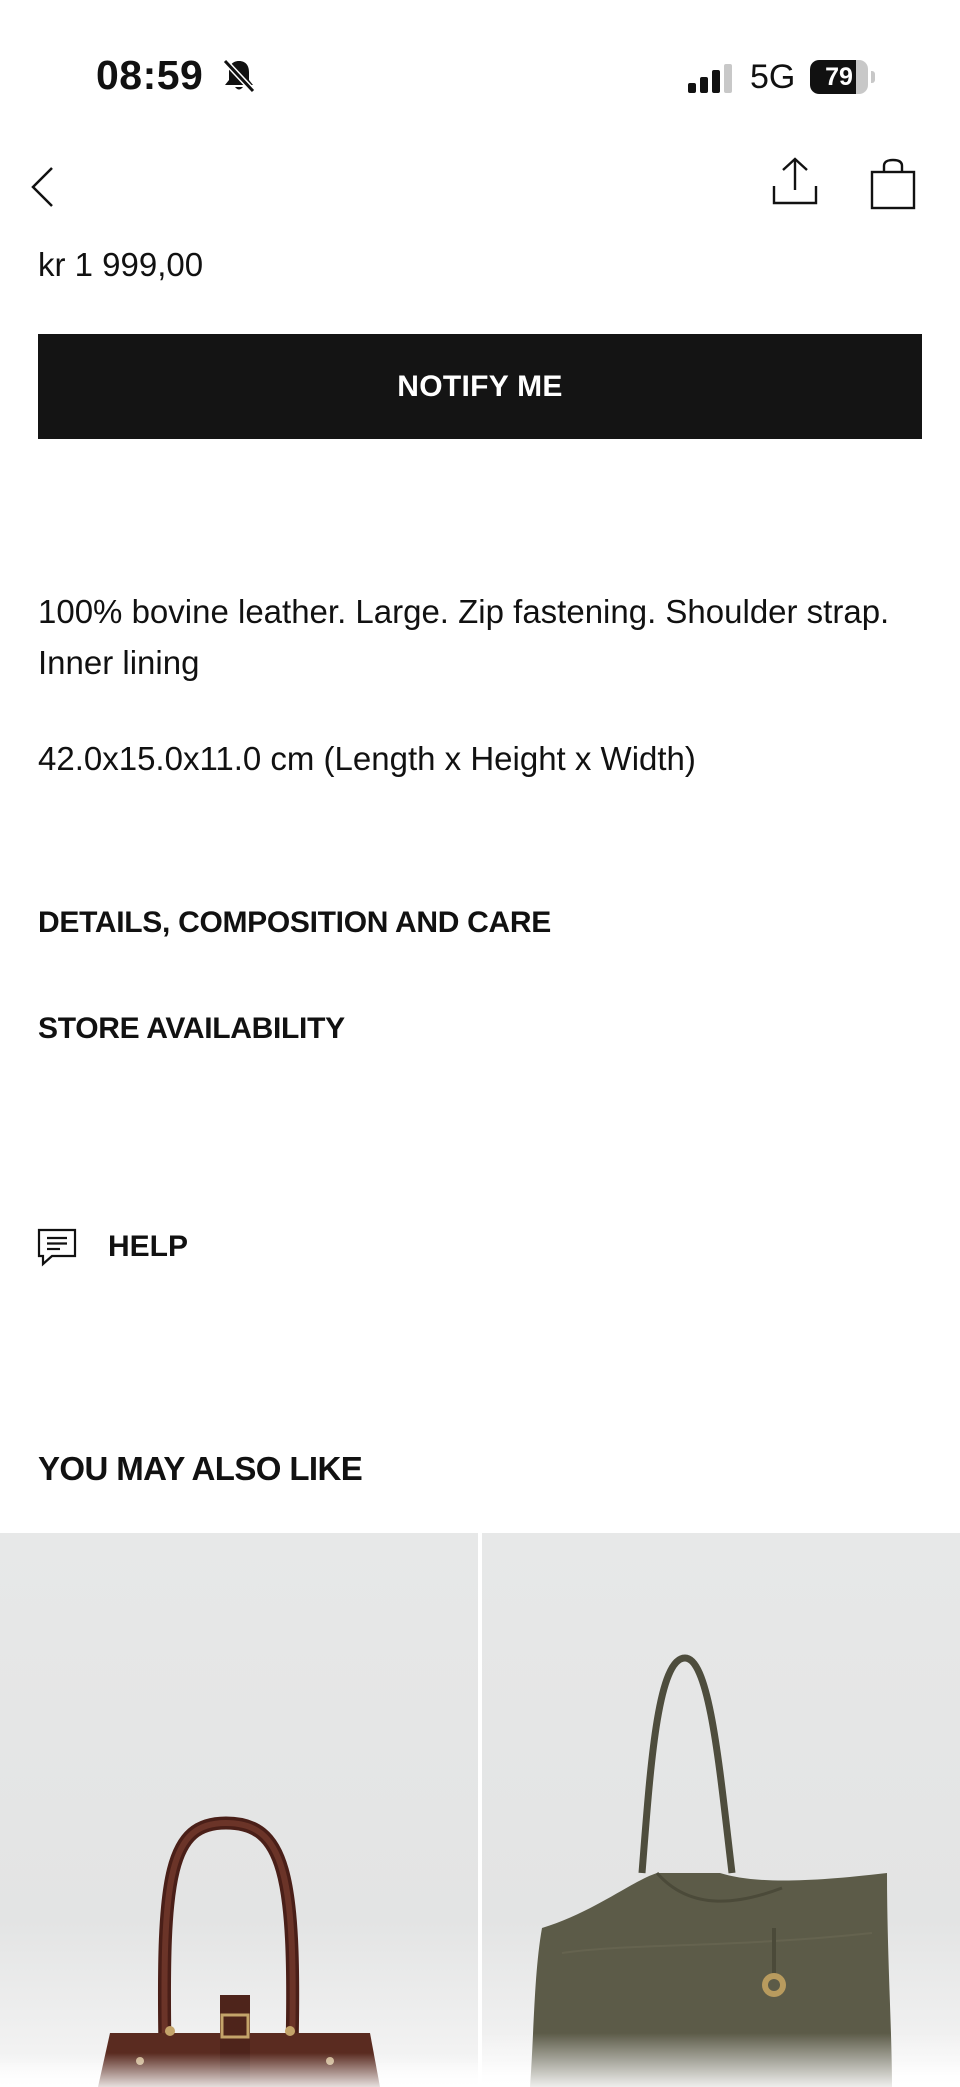 Image resolution: width=960 pixels, height=2087 pixels. Describe the element at coordinates (57, 1247) in the screenshot. I see `chat-icon` at that location.